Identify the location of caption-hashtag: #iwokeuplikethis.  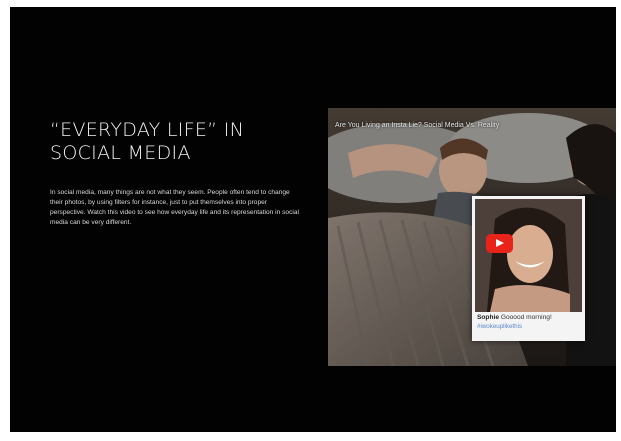
(500, 326).